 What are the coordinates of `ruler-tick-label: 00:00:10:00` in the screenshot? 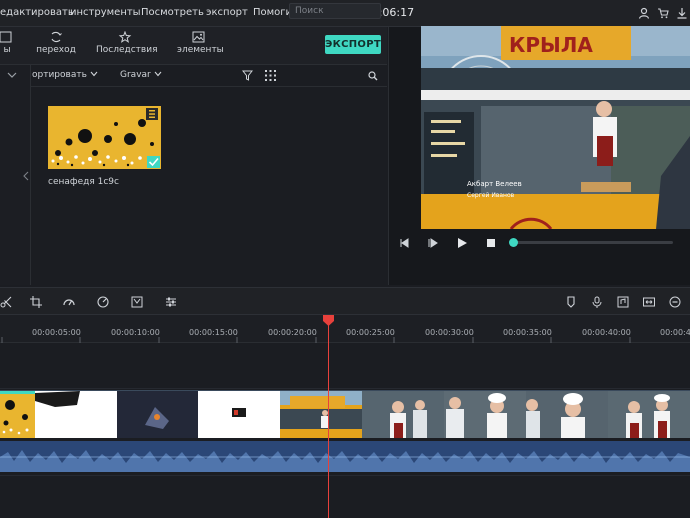 It's located at (135, 332).